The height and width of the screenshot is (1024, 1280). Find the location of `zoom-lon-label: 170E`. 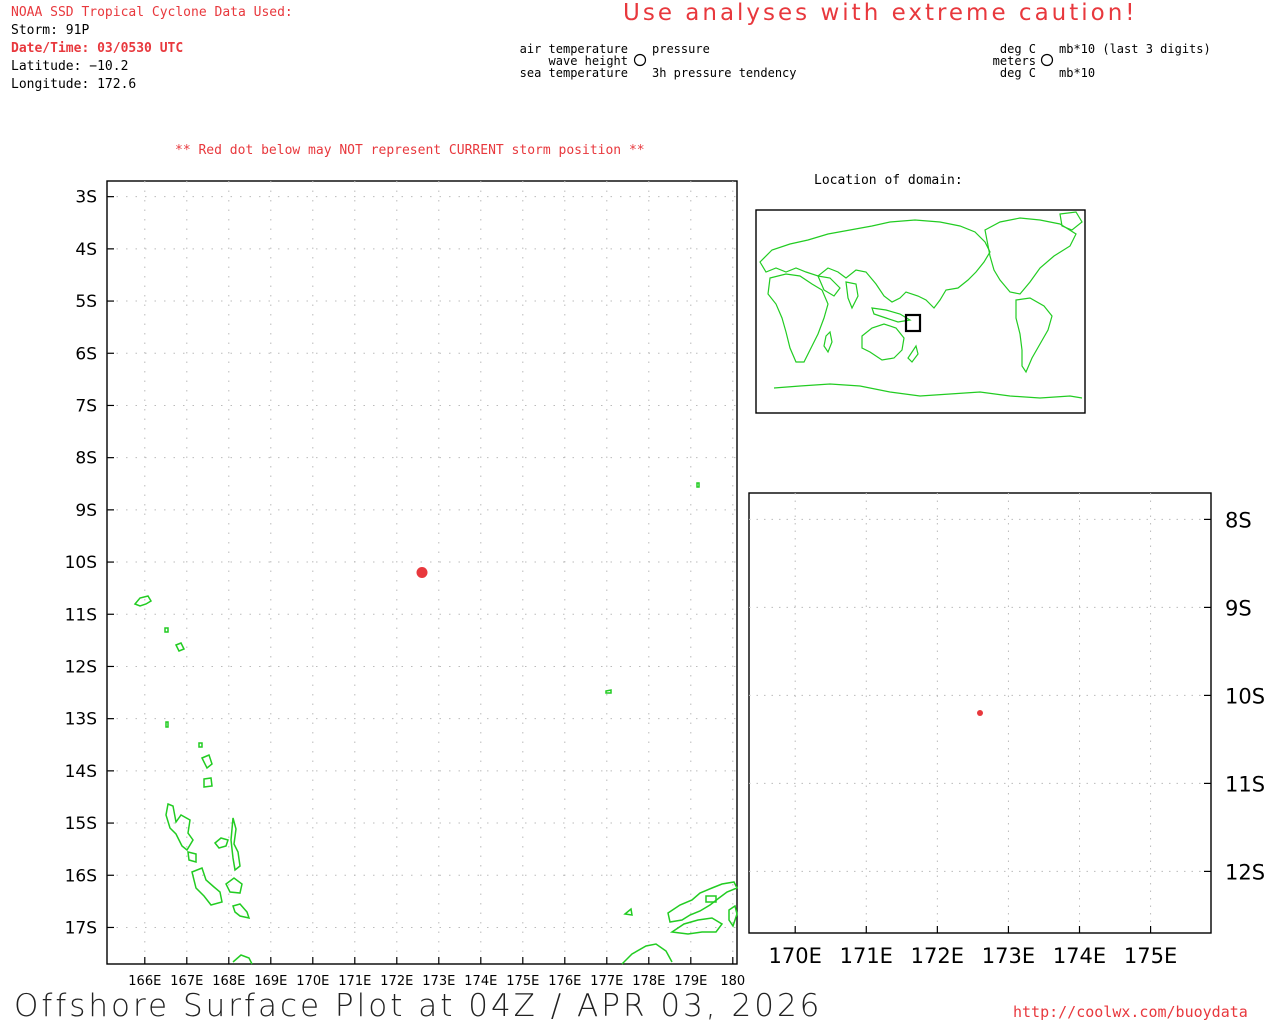

zoom-lon-label: 170E is located at coordinates (795, 956).